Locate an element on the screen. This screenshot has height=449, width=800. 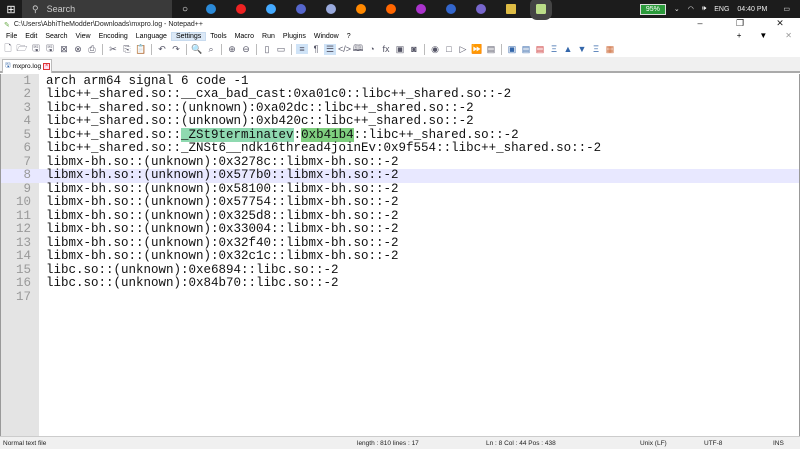
word-wrap-icon: ≡ is located at coordinates (302, 49).